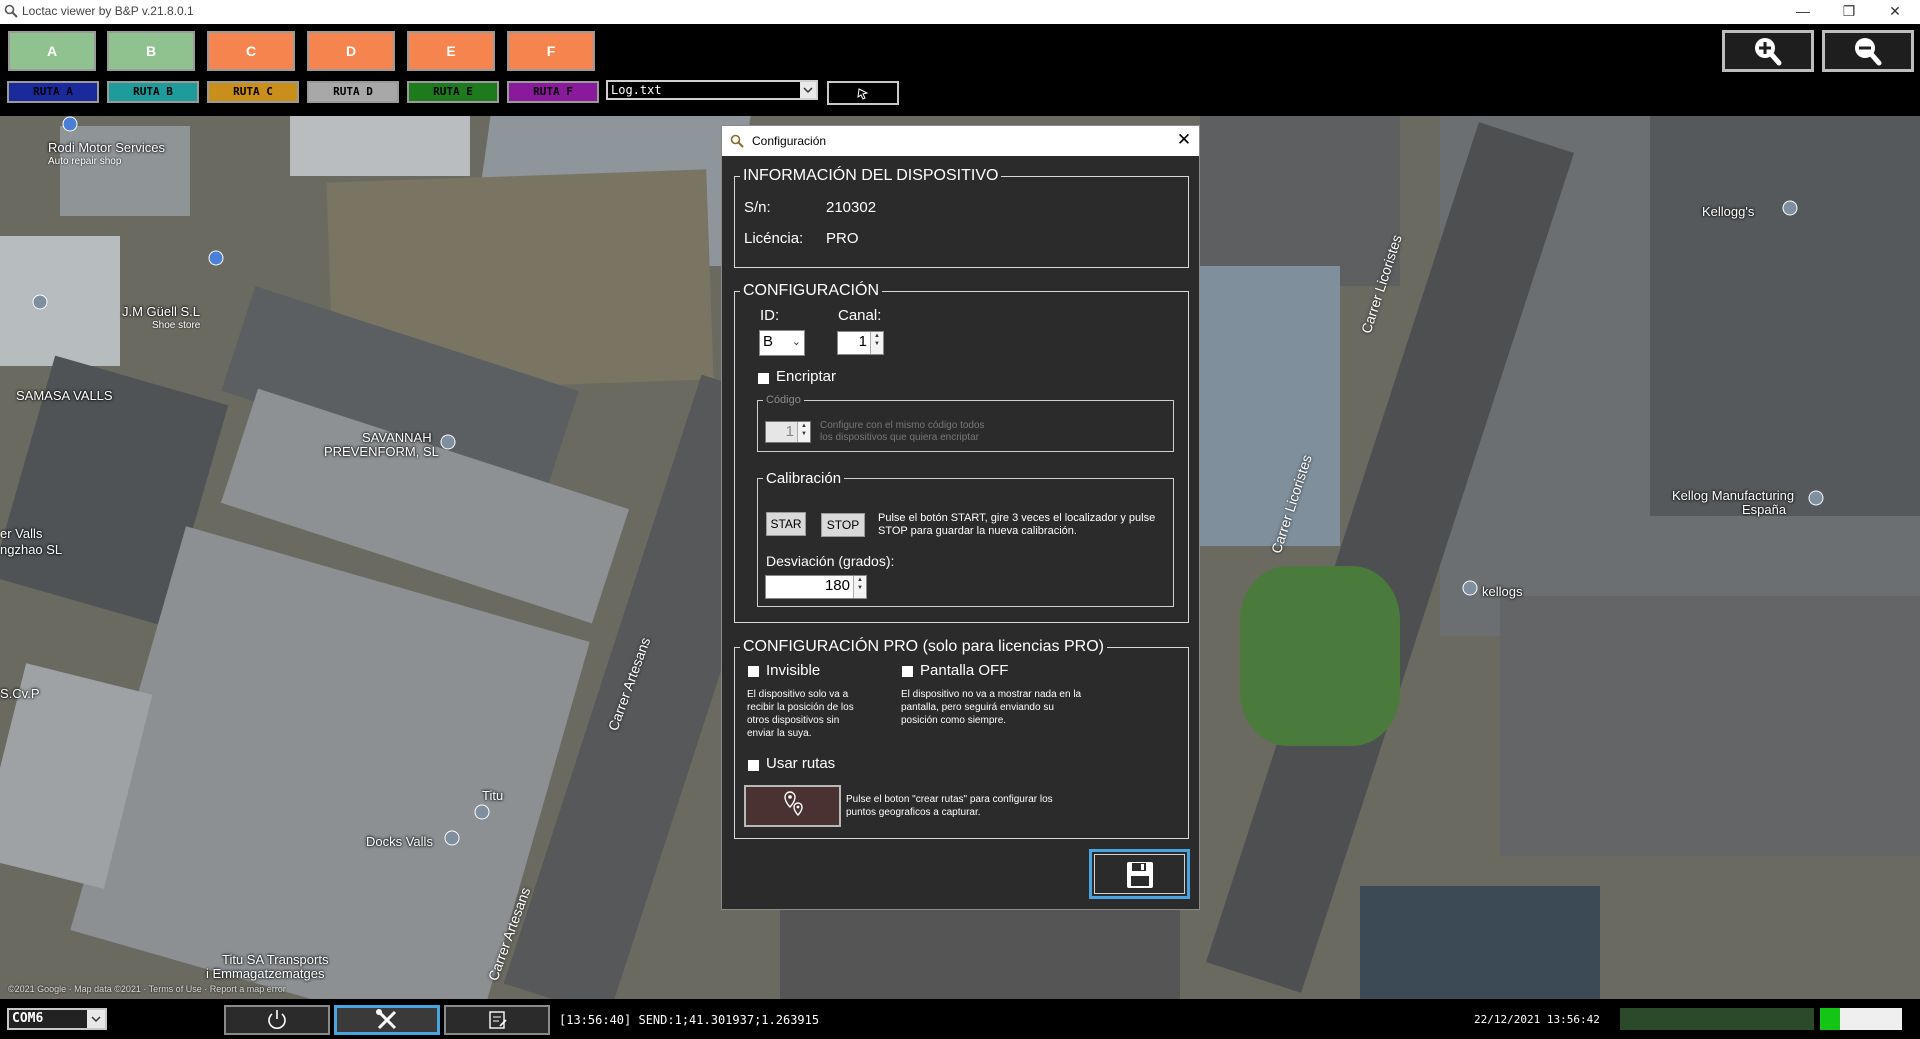 This screenshot has width=1920, height=1039. What do you see at coordinates (275, 959) in the screenshot?
I see `map-label: Titu SA Transports` at bounding box center [275, 959].